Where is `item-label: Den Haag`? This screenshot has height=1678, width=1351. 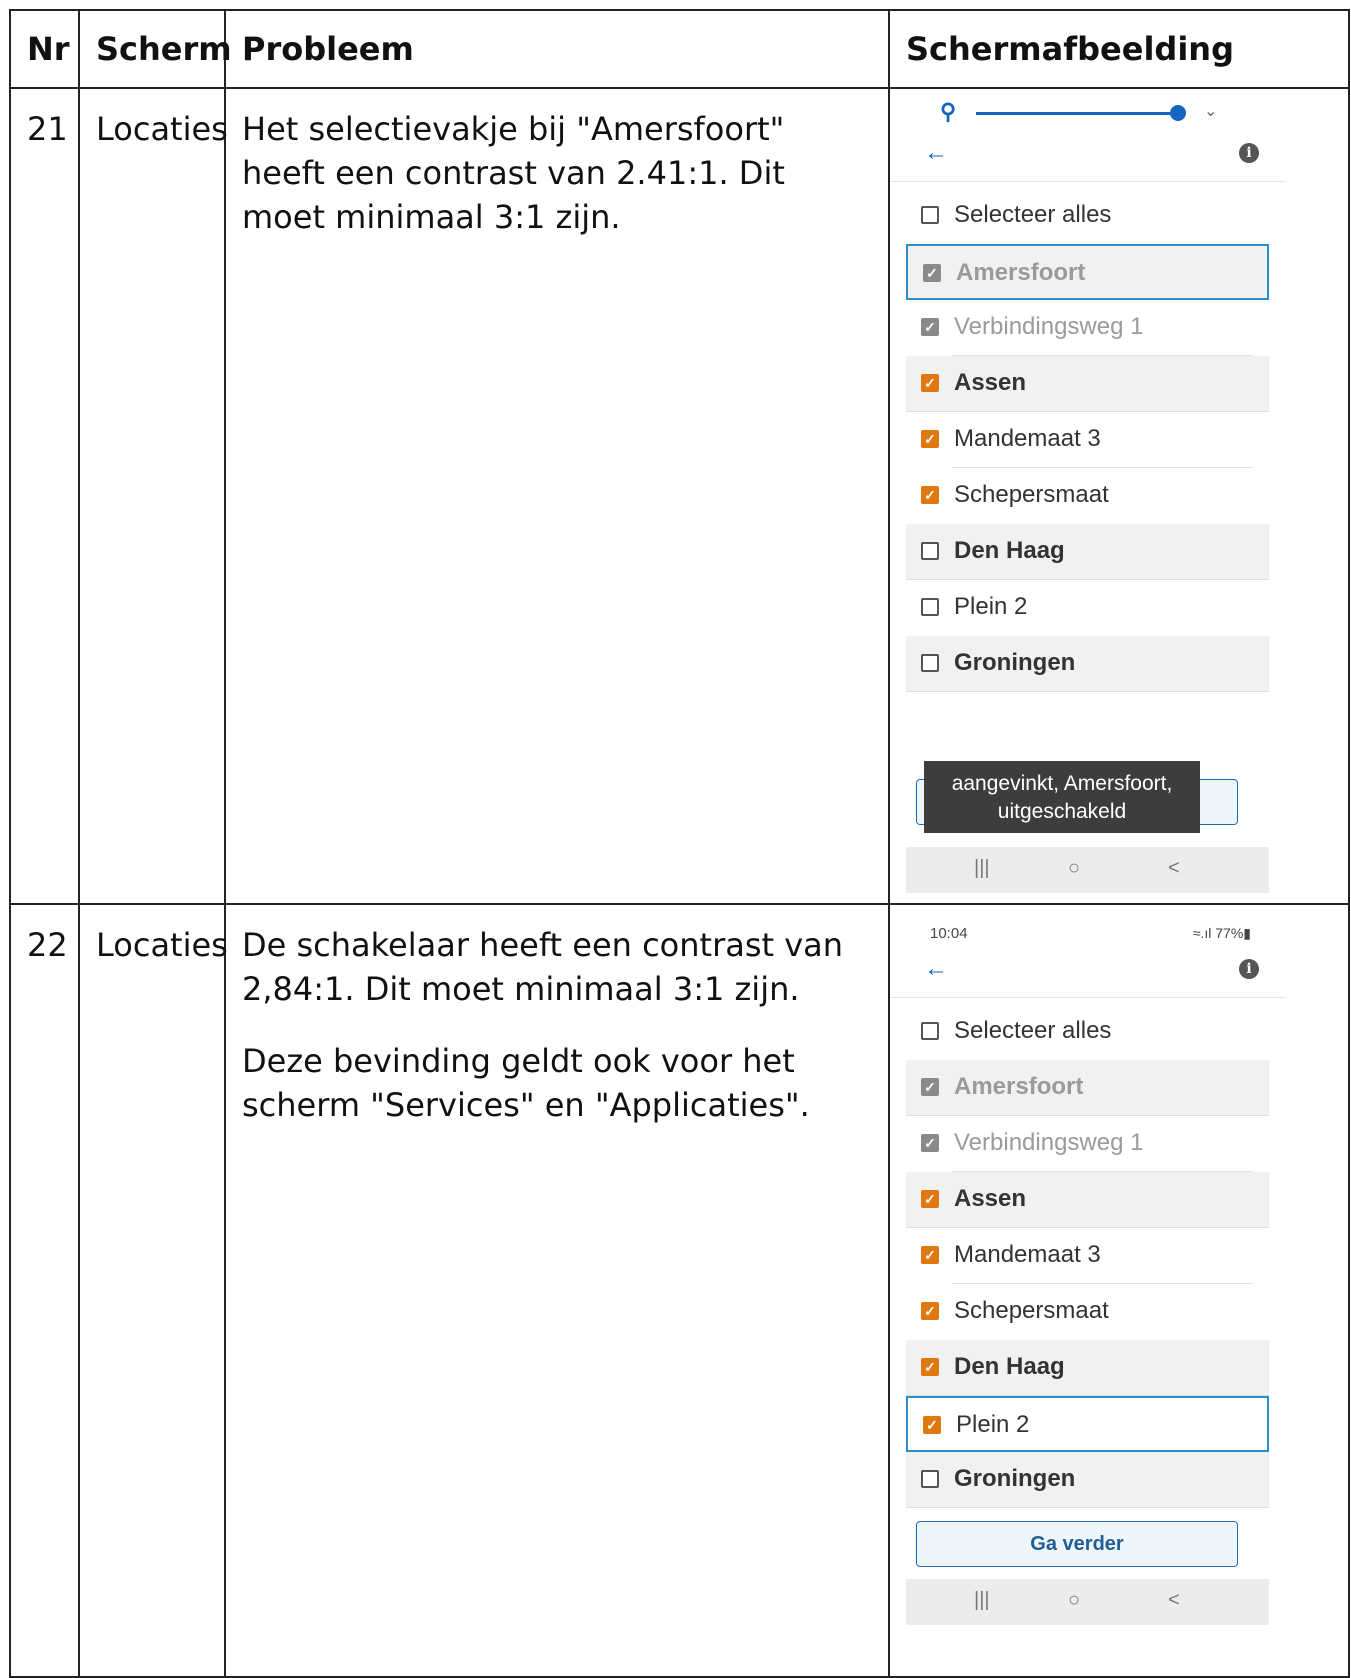 item-label: Den Haag is located at coordinates (1009, 1366).